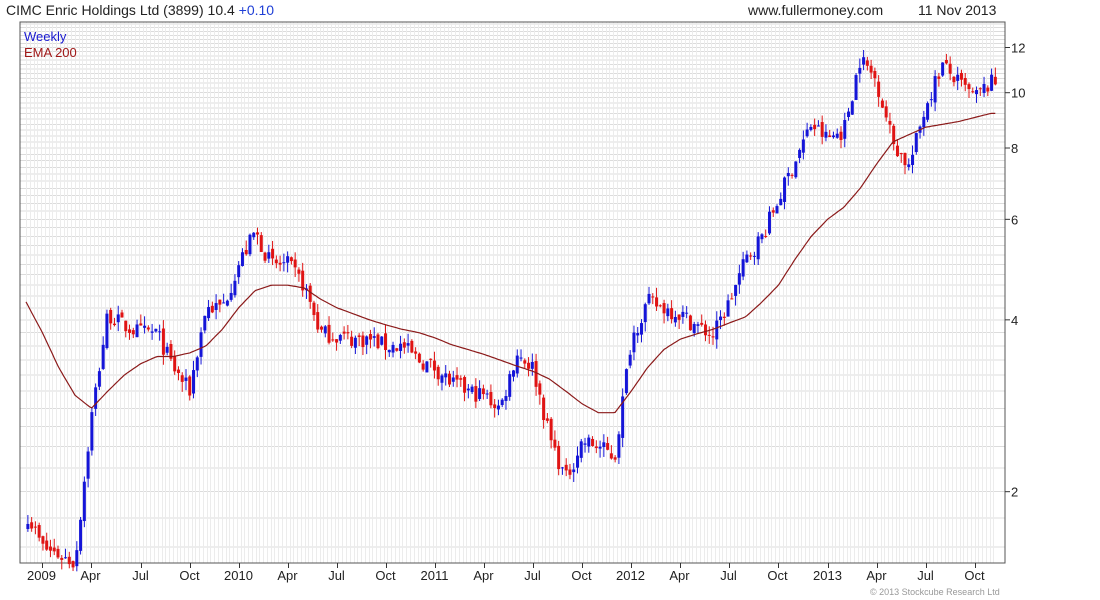 This screenshot has width=1100, height=600. Describe the element at coordinates (483, 575) in the screenshot. I see `x-tick-label: Apr` at that location.